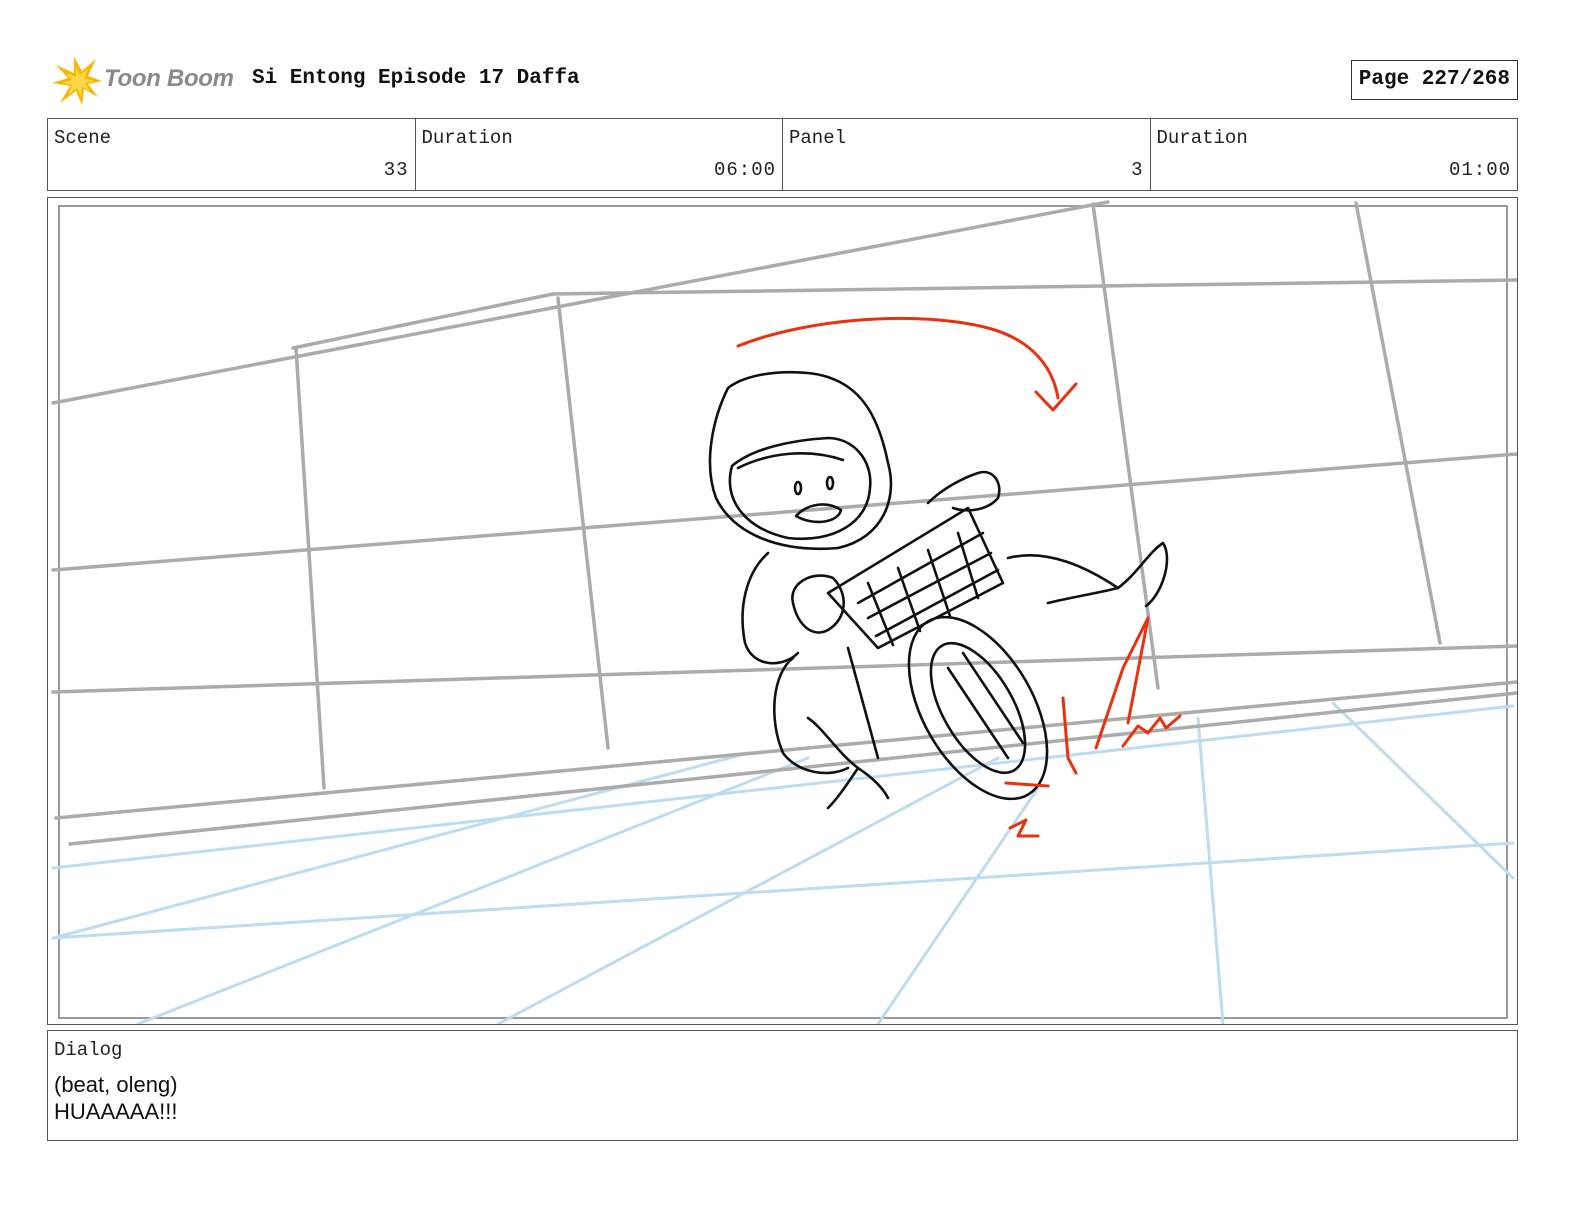  I want to click on logo-text: Toon Boom, so click(169, 78).